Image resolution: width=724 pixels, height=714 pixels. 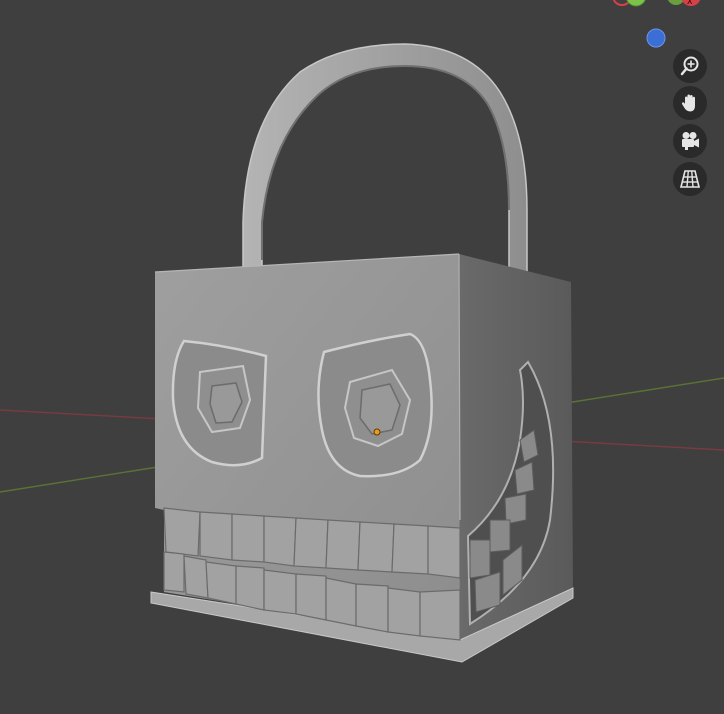 I want to click on pan-button, so click(x=690, y=103).